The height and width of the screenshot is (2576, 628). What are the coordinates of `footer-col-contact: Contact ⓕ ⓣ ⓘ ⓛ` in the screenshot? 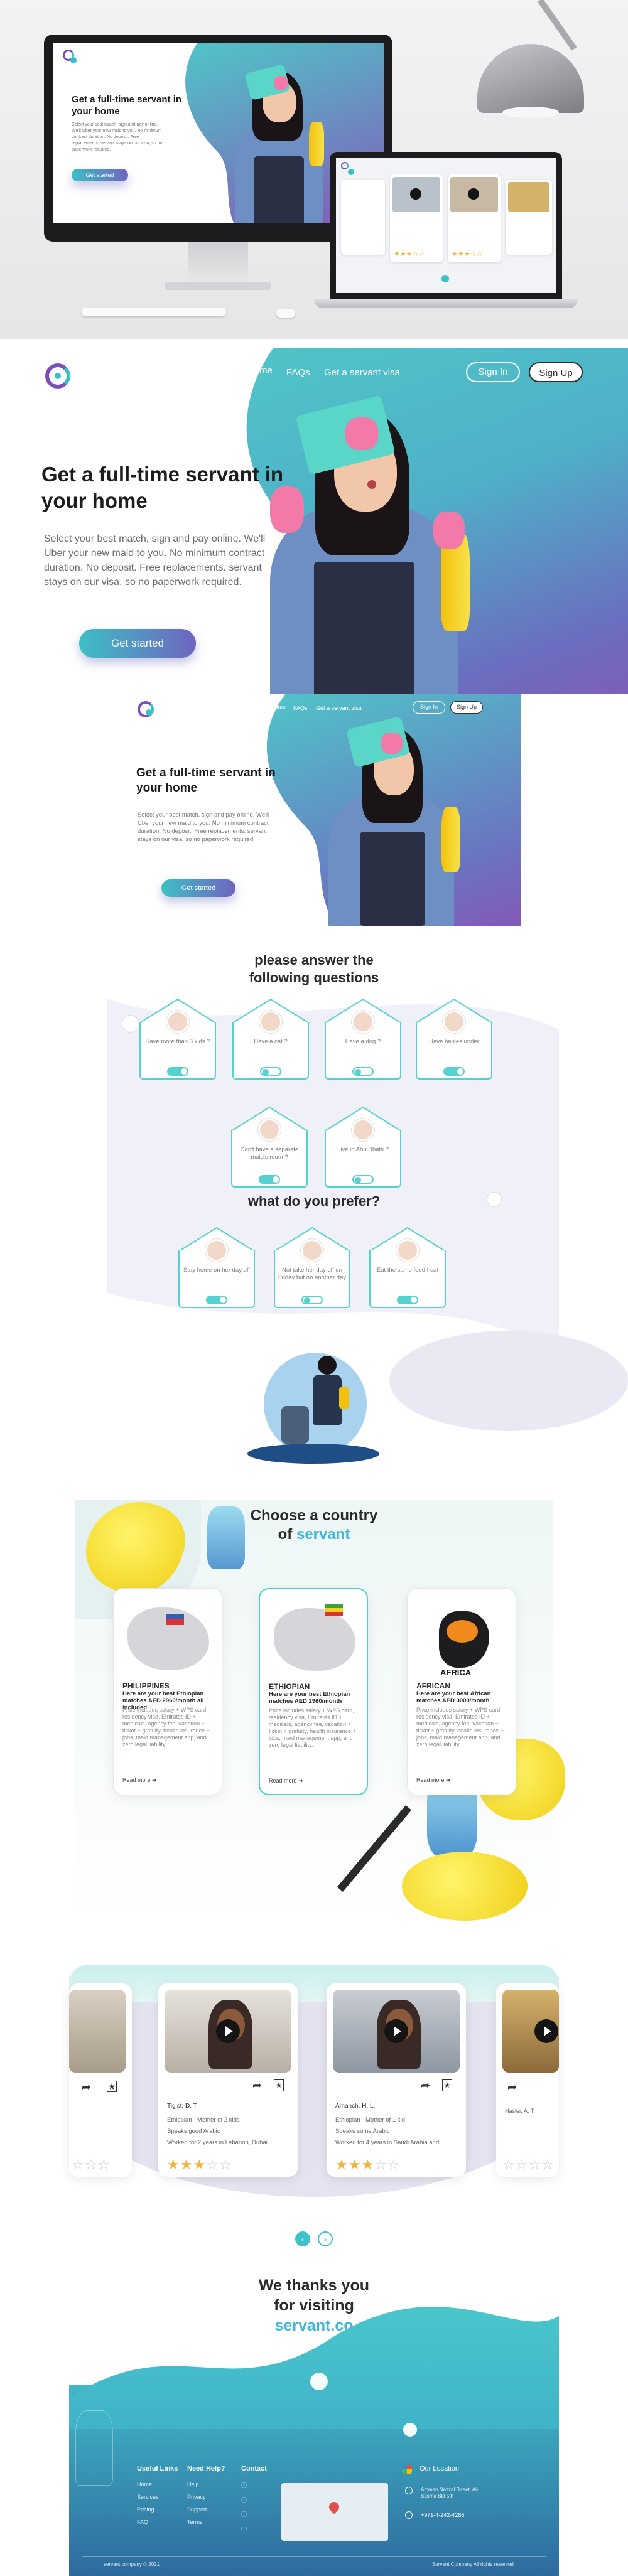 It's located at (254, 2502).